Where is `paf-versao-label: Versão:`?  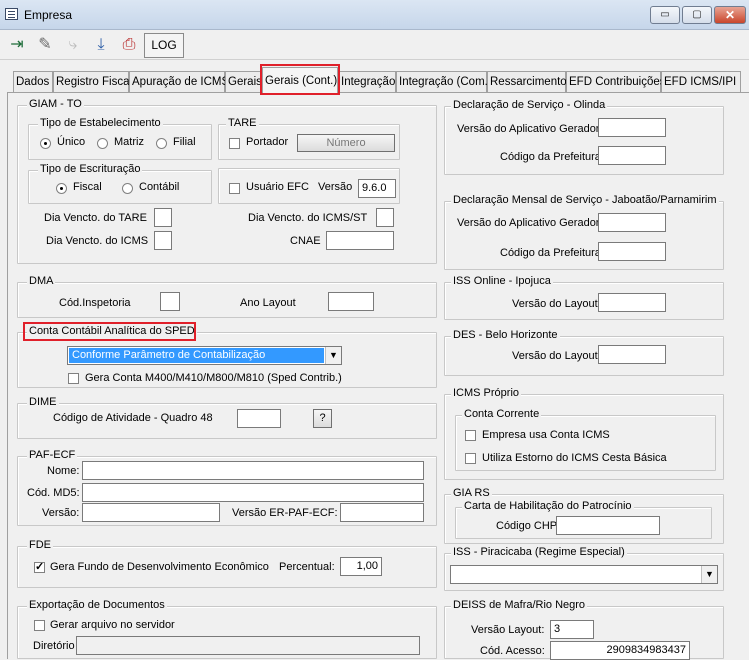 paf-versao-label: Versão: is located at coordinates (61, 513).